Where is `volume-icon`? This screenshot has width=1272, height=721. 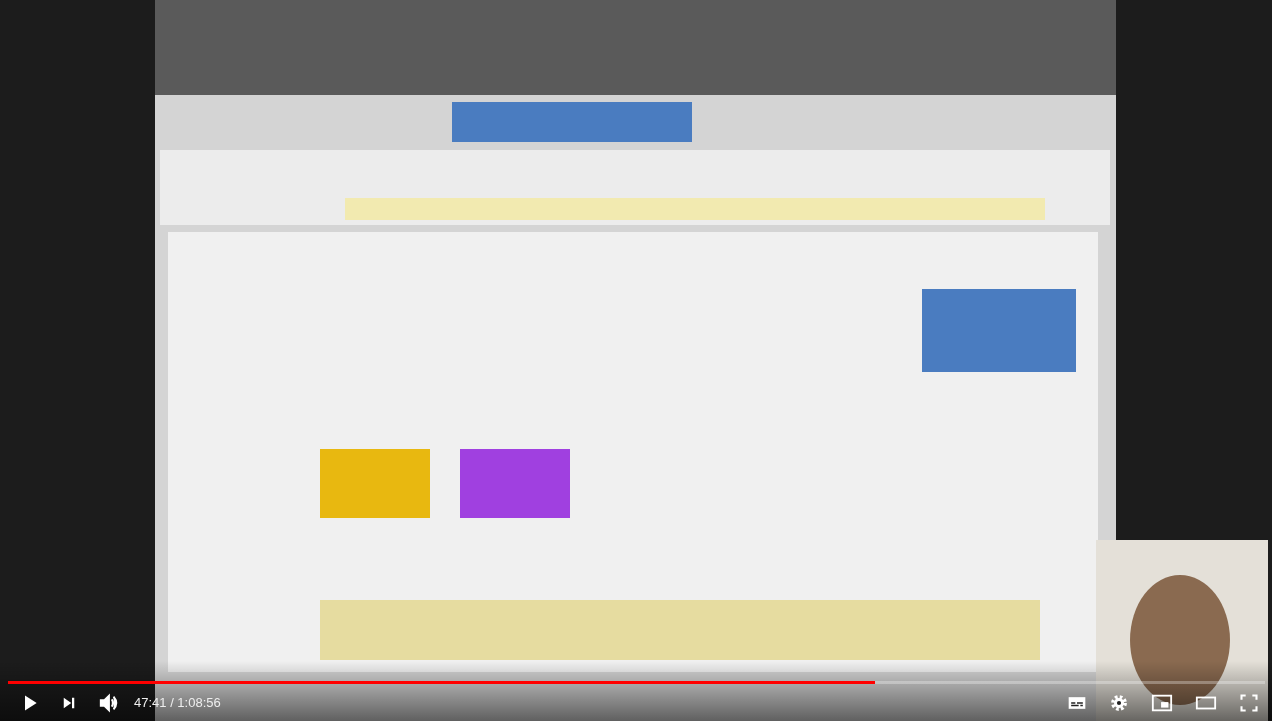
volume-icon is located at coordinates (109, 702).